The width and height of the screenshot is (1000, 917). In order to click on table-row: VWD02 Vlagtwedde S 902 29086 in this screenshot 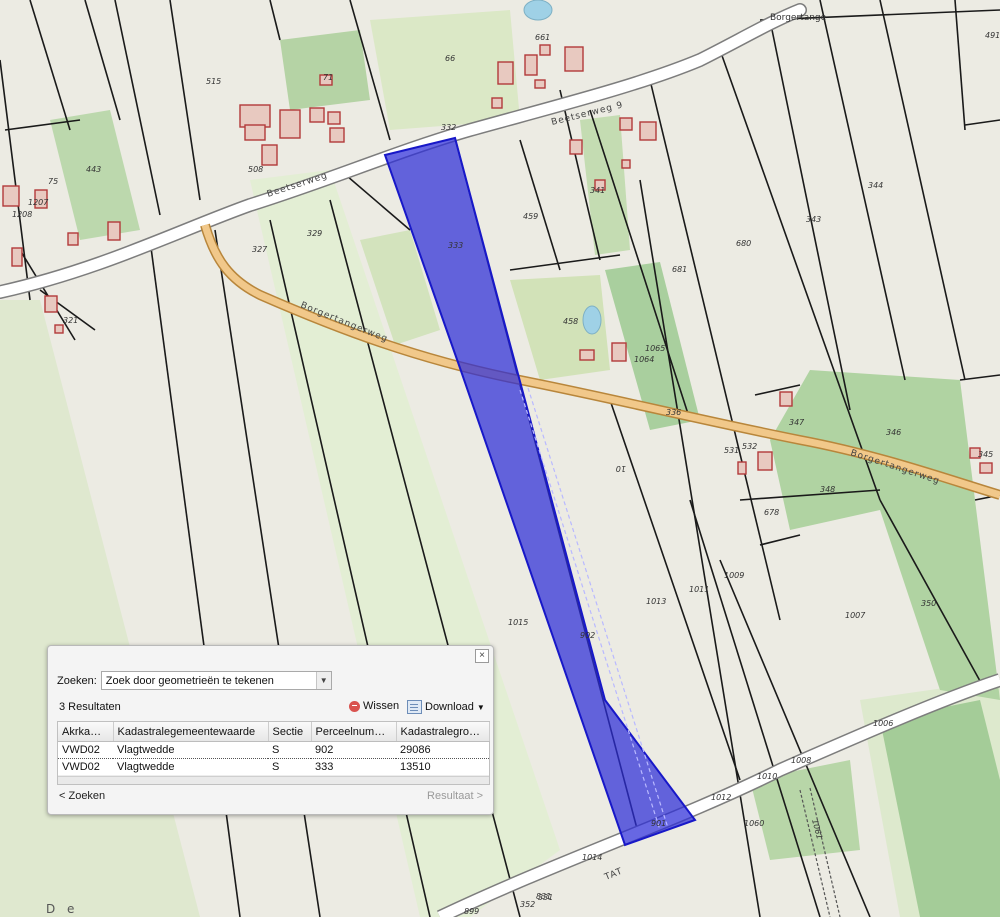, I will do `click(273, 750)`.